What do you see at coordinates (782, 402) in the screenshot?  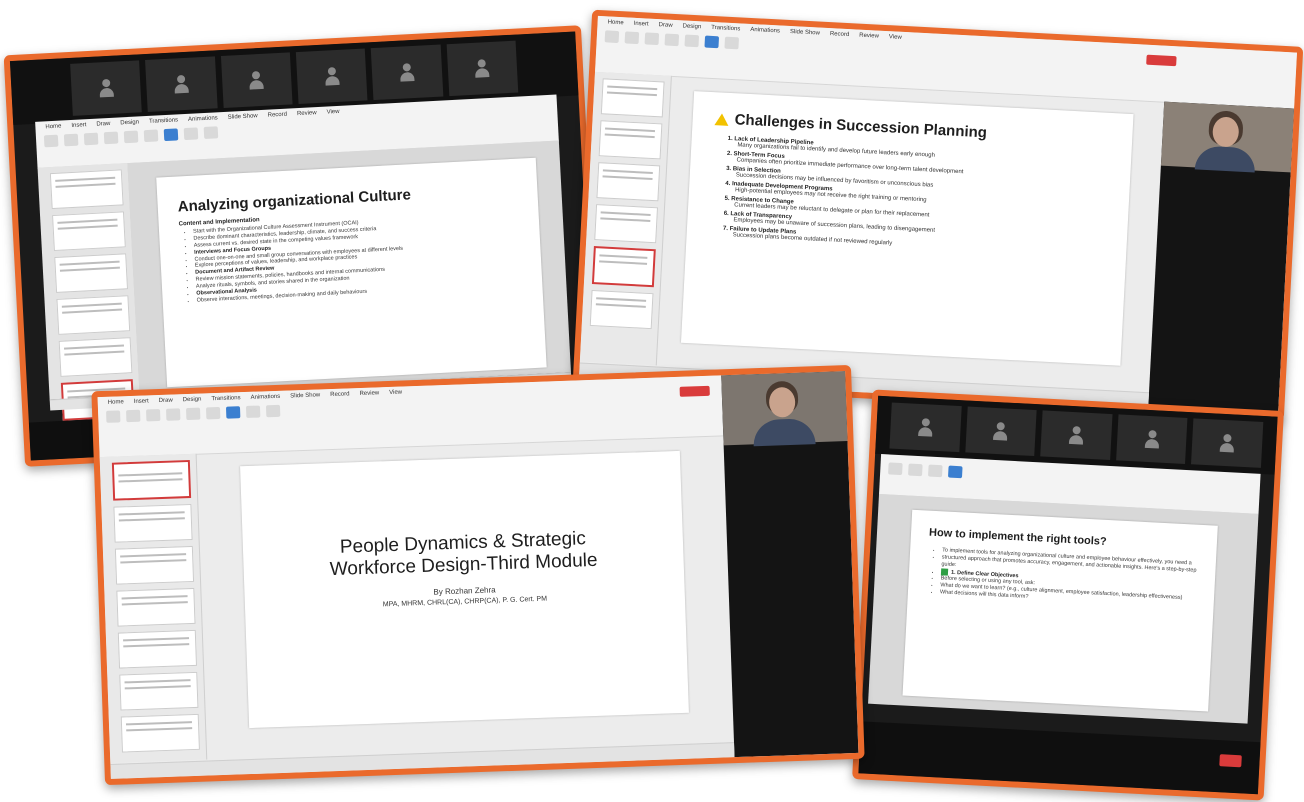 I see `person-face` at bounding box center [782, 402].